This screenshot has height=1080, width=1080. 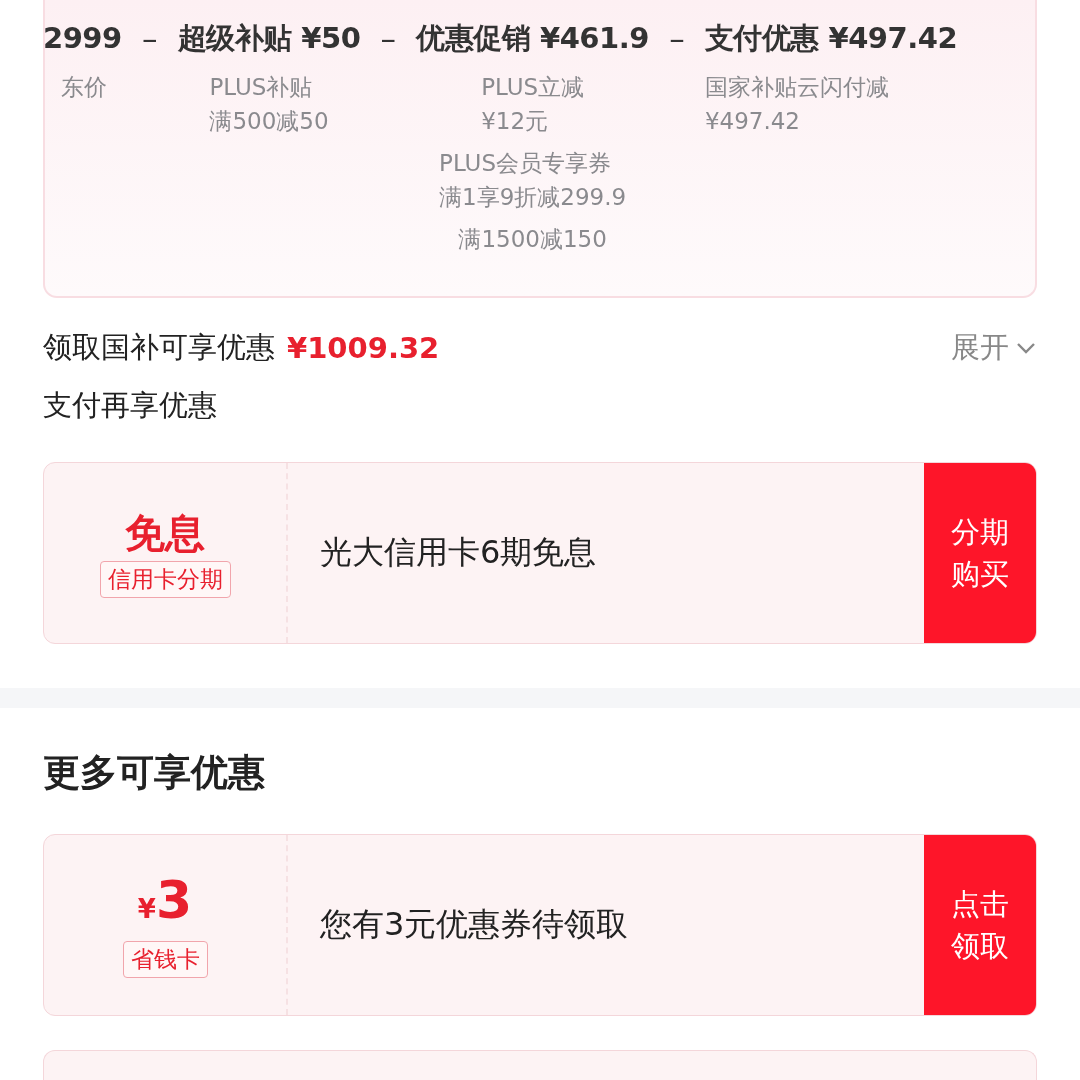 I want to click on section-title: 更多可享优惠, so click(x=154, y=773).